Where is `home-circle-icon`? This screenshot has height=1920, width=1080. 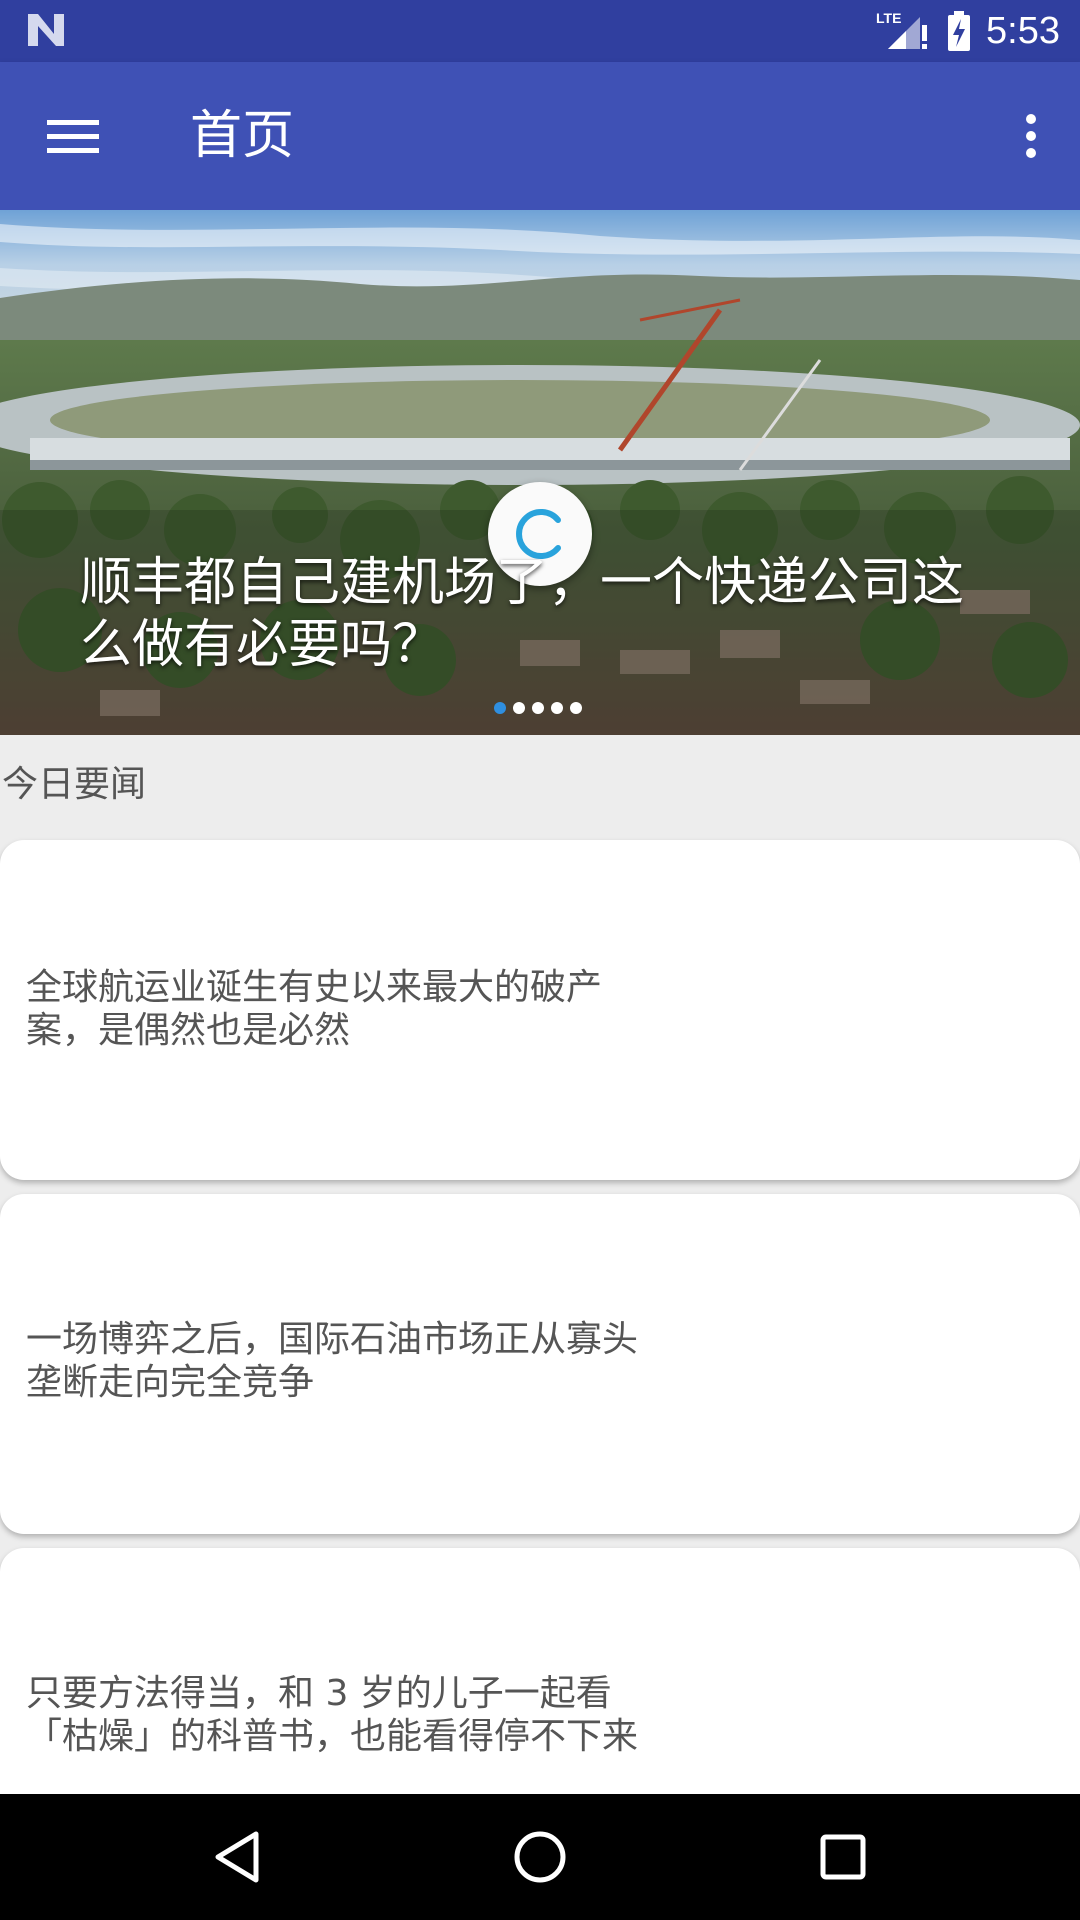 home-circle-icon is located at coordinates (540, 1857).